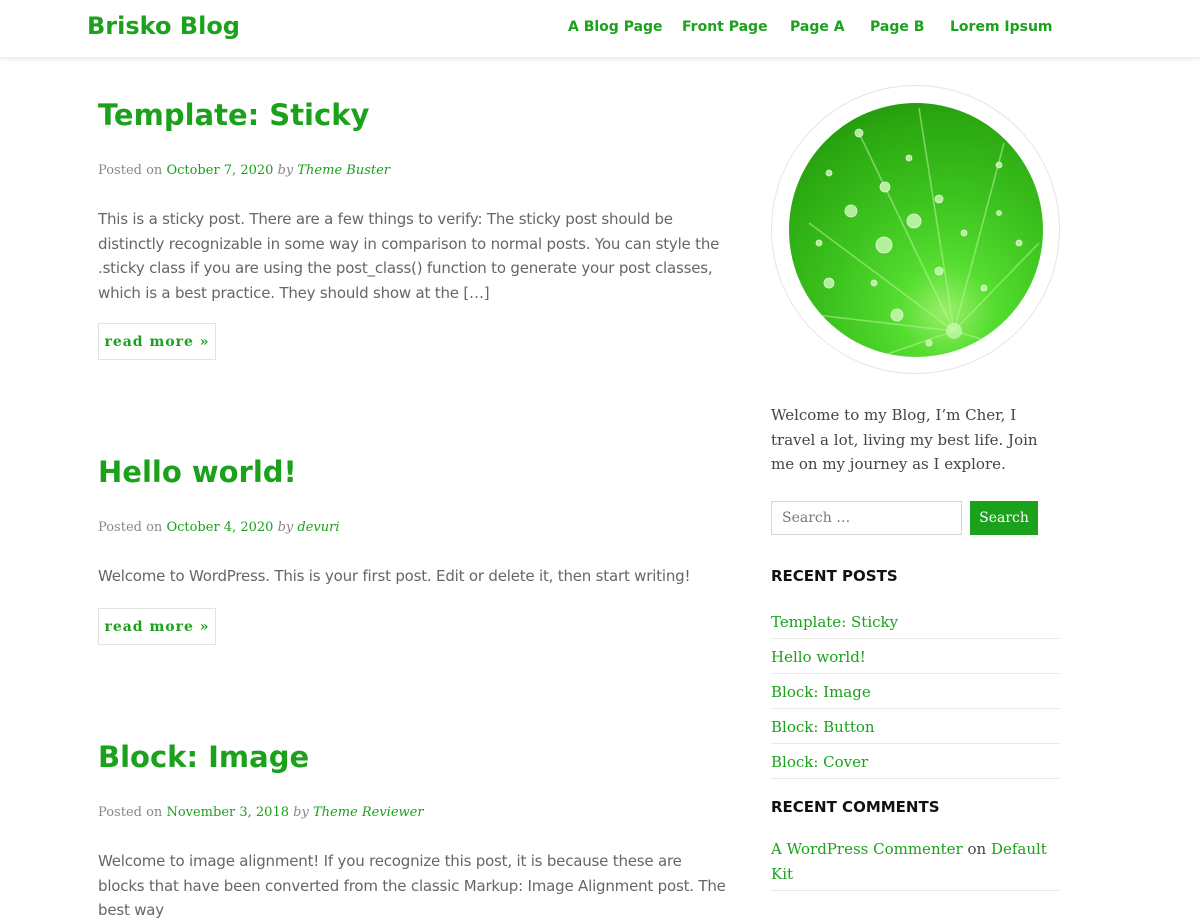  Describe the element at coordinates (368, 812) in the screenshot. I see `post-author-link: Theme Reviewer` at that location.